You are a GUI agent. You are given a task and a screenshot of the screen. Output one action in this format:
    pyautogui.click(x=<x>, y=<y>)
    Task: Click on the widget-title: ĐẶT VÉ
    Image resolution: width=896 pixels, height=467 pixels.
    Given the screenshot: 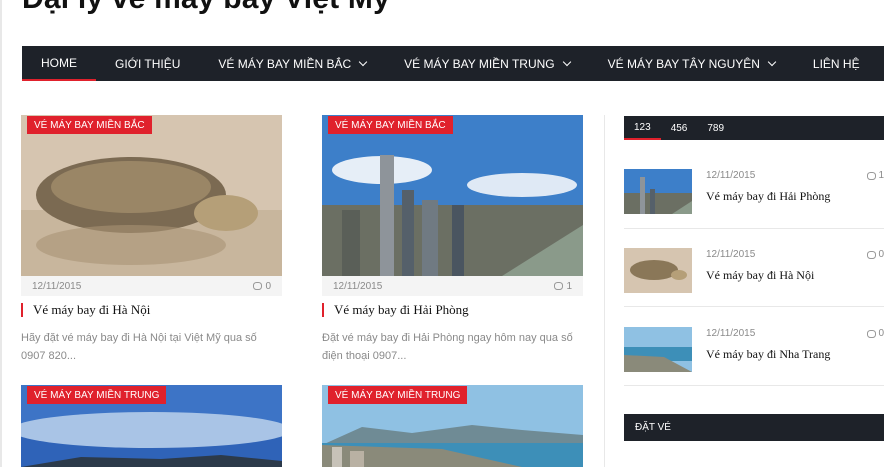 What is the action you would take?
    pyautogui.click(x=754, y=427)
    